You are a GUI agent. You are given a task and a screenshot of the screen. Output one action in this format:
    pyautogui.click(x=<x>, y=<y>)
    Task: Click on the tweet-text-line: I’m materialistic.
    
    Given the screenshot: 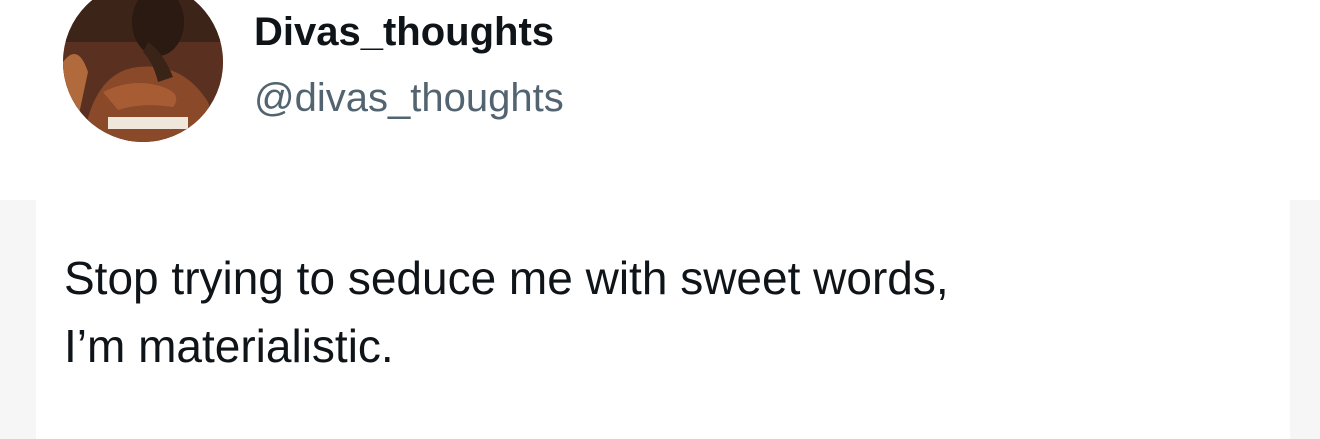 What is the action you would take?
    pyautogui.click(x=229, y=346)
    